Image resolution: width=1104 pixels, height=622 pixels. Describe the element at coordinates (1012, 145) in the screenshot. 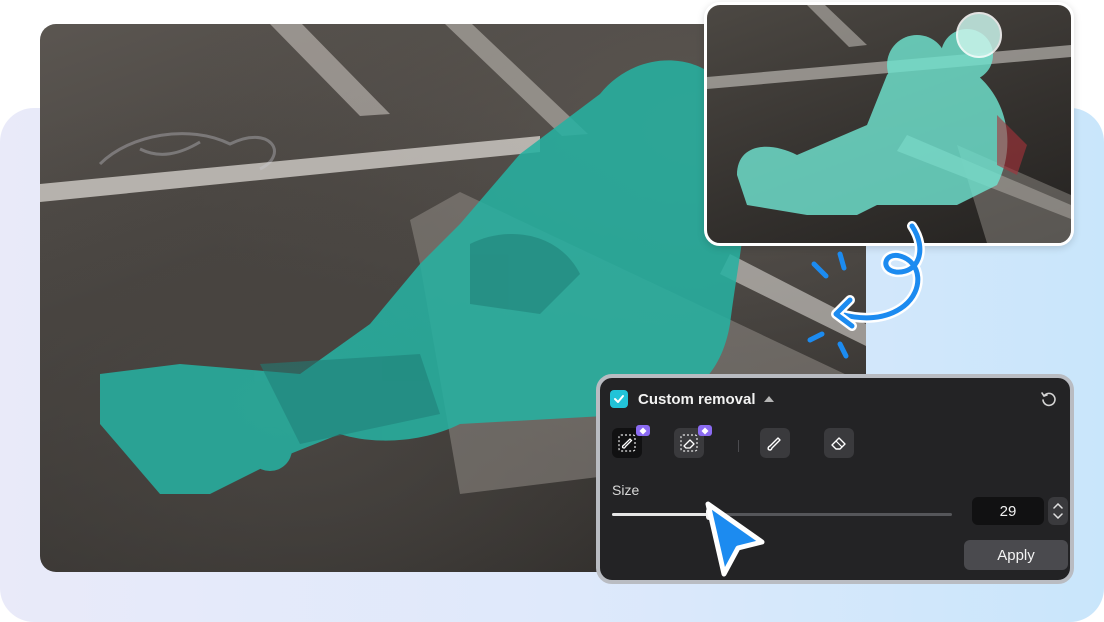

I see `photo-detail` at that location.